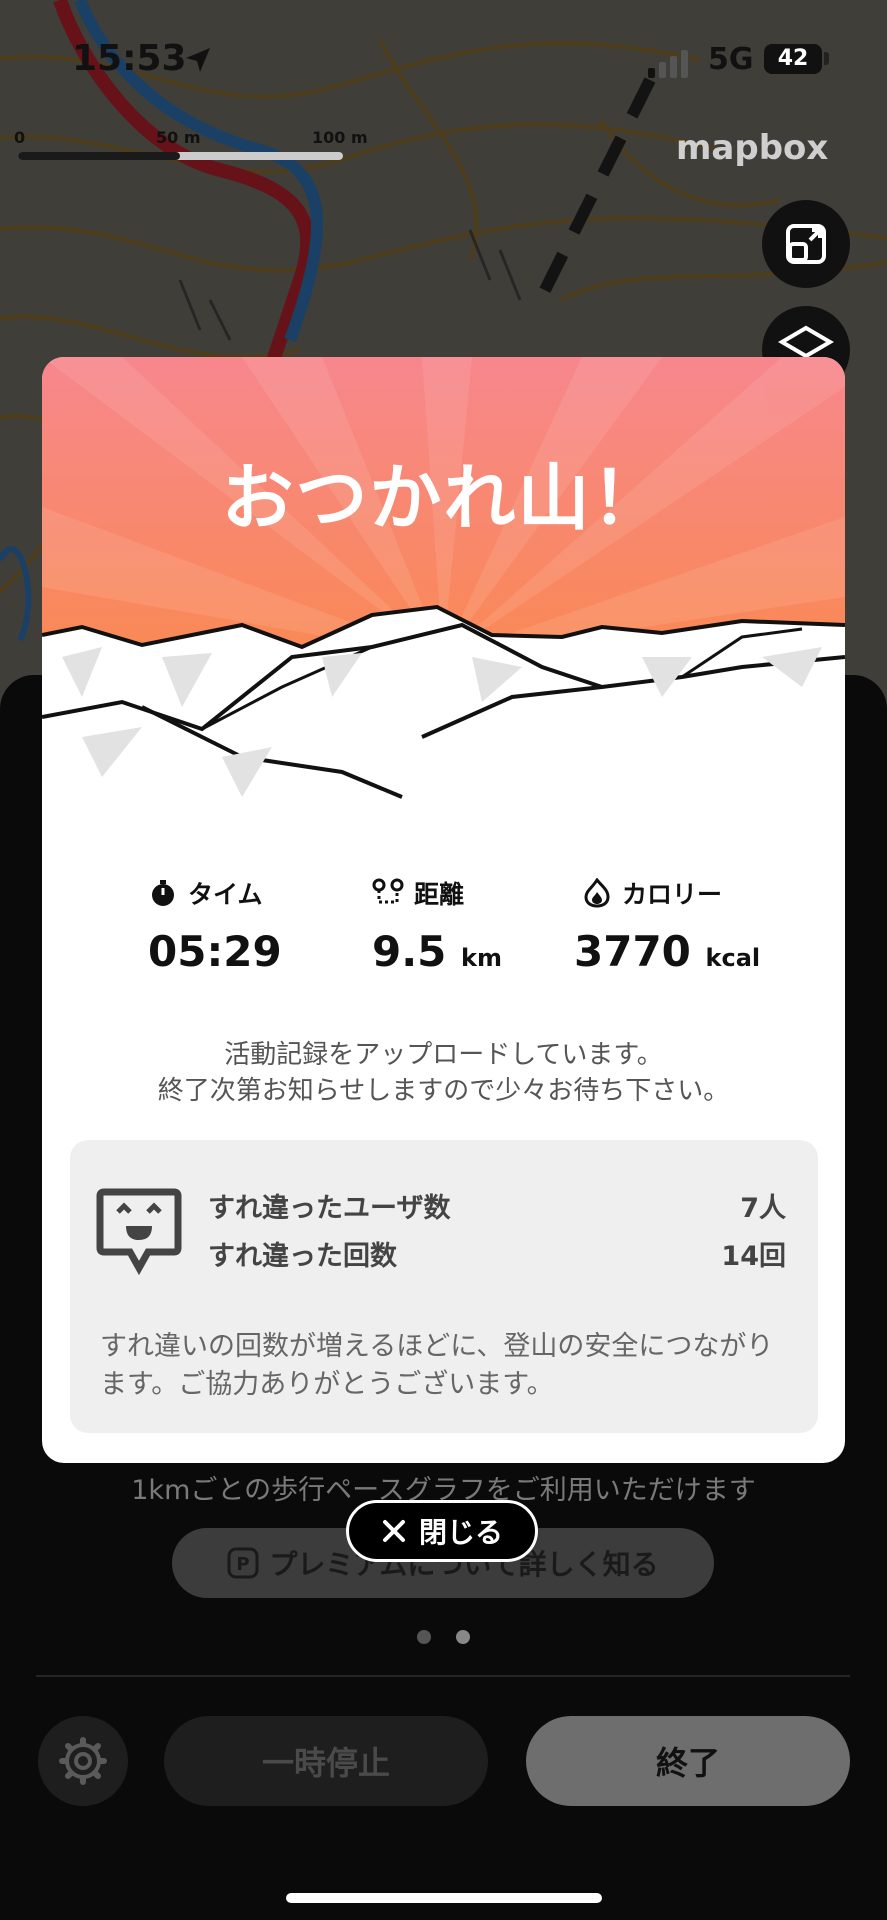  I want to click on close-button-label: 閉じる, so click(460, 1532).